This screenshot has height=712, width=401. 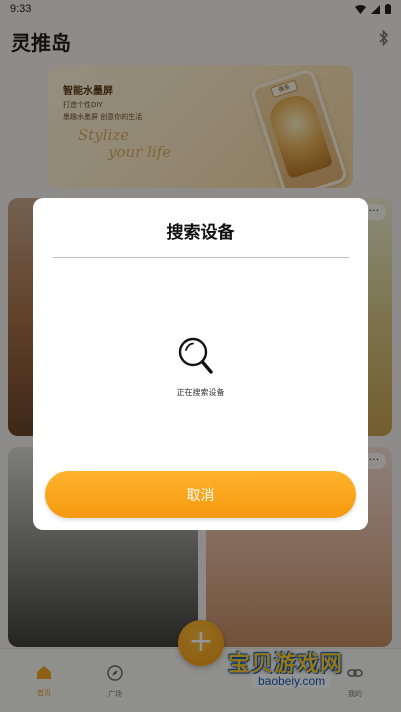 What do you see at coordinates (200, 233) in the screenshot?
I see `dialog-title: 搜索设备` at bounding box center [200, 233].